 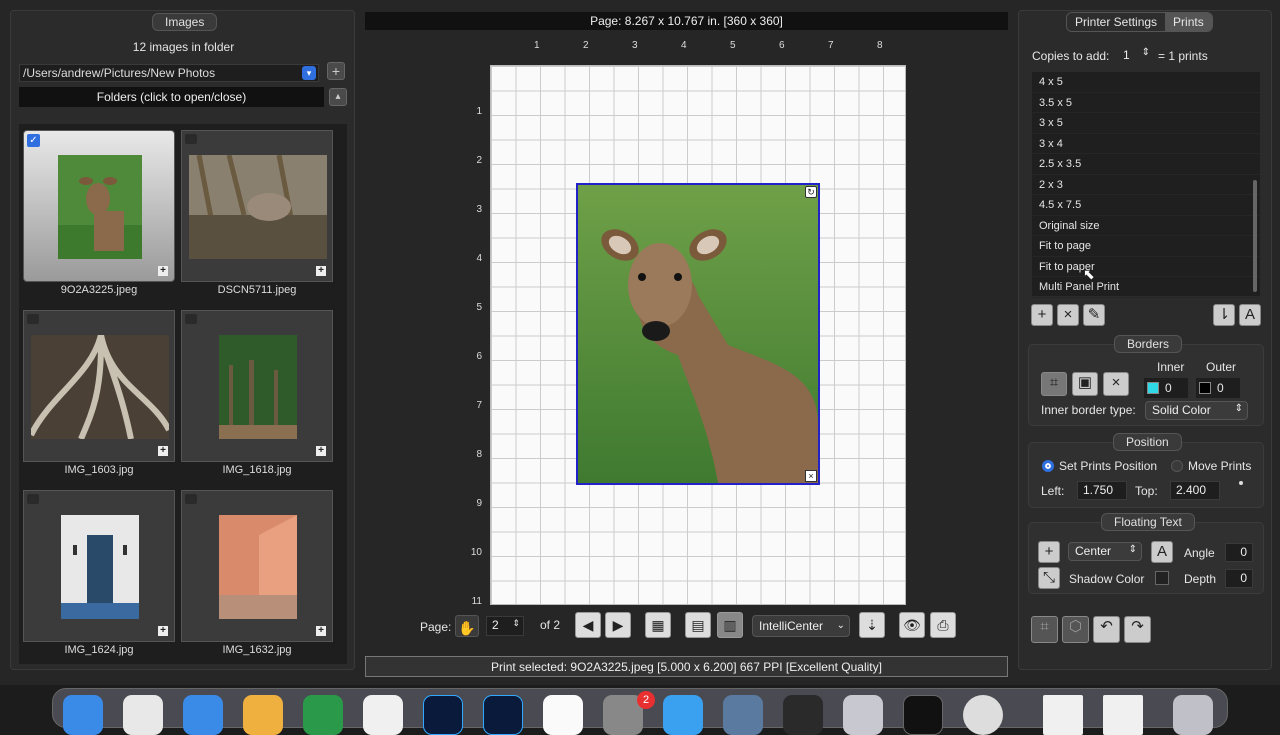 I want to click on add-text-button: +, so click(x=1049, y=552).